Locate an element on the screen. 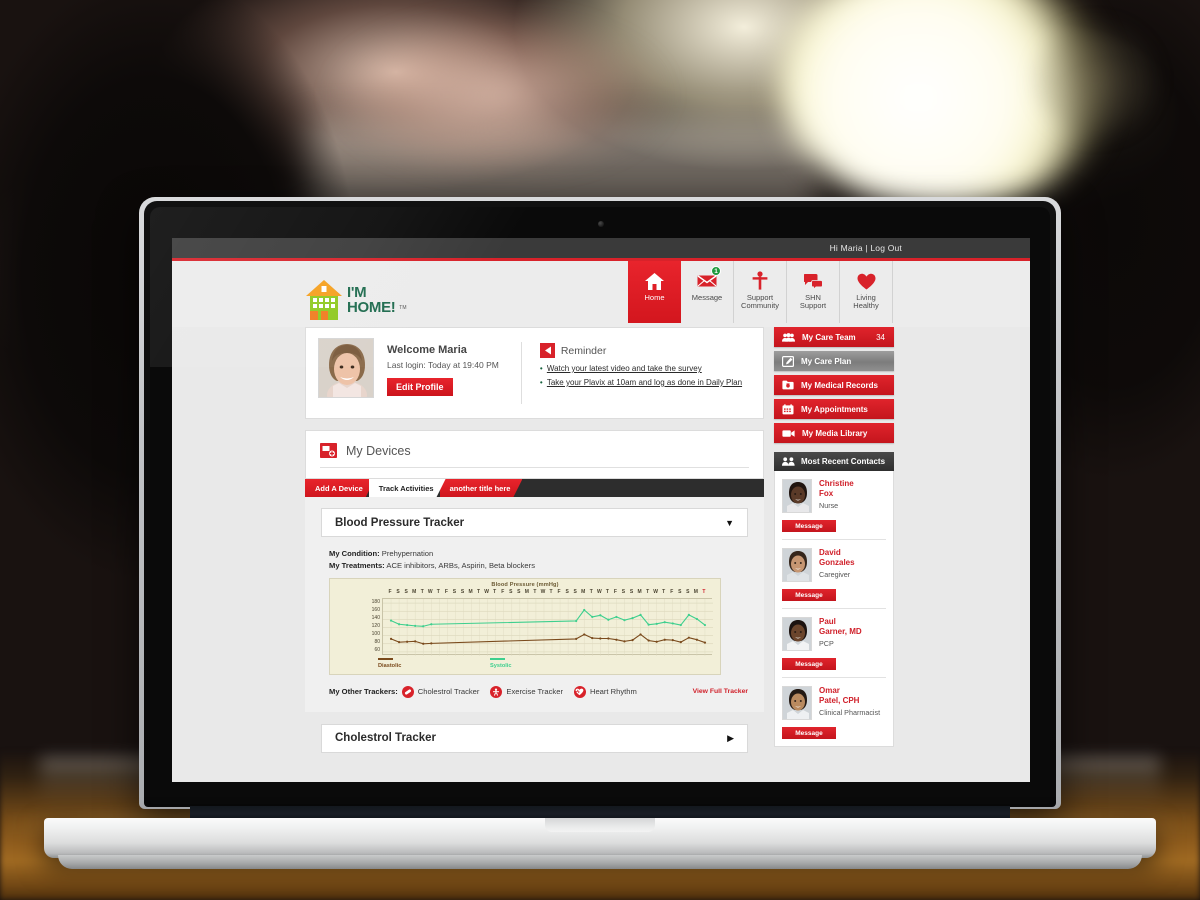 Image resolution: width=1200 pixels, height=900 pixels. legend-label: Systolic is located at coordinates (501, 665).